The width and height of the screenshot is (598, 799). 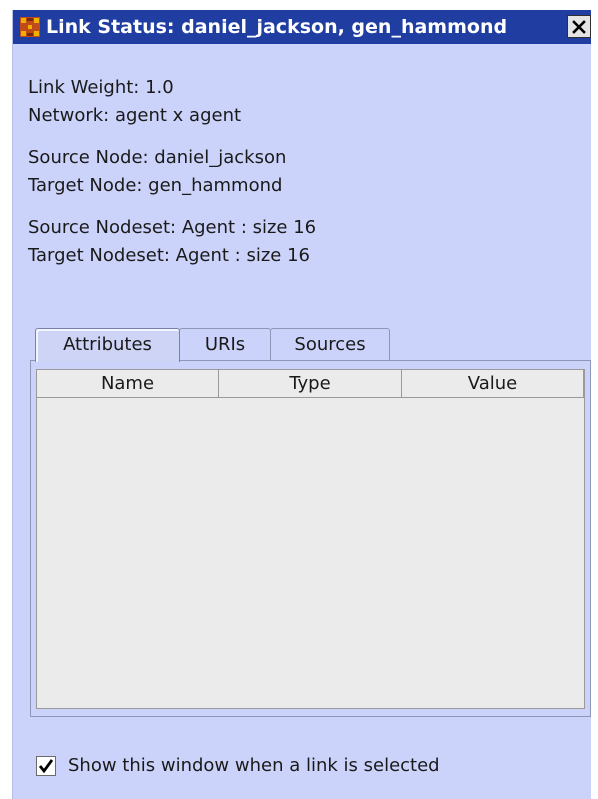 I want to click on source-nodeset-label: Source Nodeset: Agent : size 16, so click(x=172, y=227).